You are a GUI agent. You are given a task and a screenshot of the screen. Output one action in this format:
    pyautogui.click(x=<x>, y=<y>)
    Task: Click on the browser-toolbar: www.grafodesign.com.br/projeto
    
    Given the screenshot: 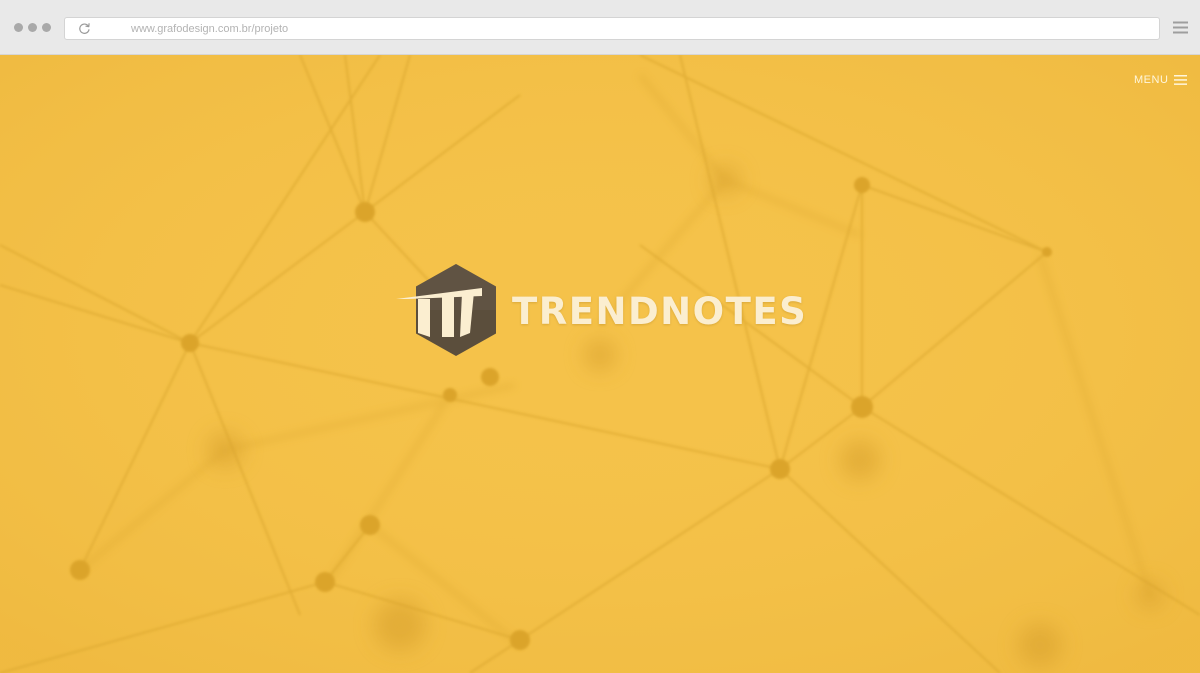 What is the action you would take?
    pyautogui.click(x=600, y=27)
    